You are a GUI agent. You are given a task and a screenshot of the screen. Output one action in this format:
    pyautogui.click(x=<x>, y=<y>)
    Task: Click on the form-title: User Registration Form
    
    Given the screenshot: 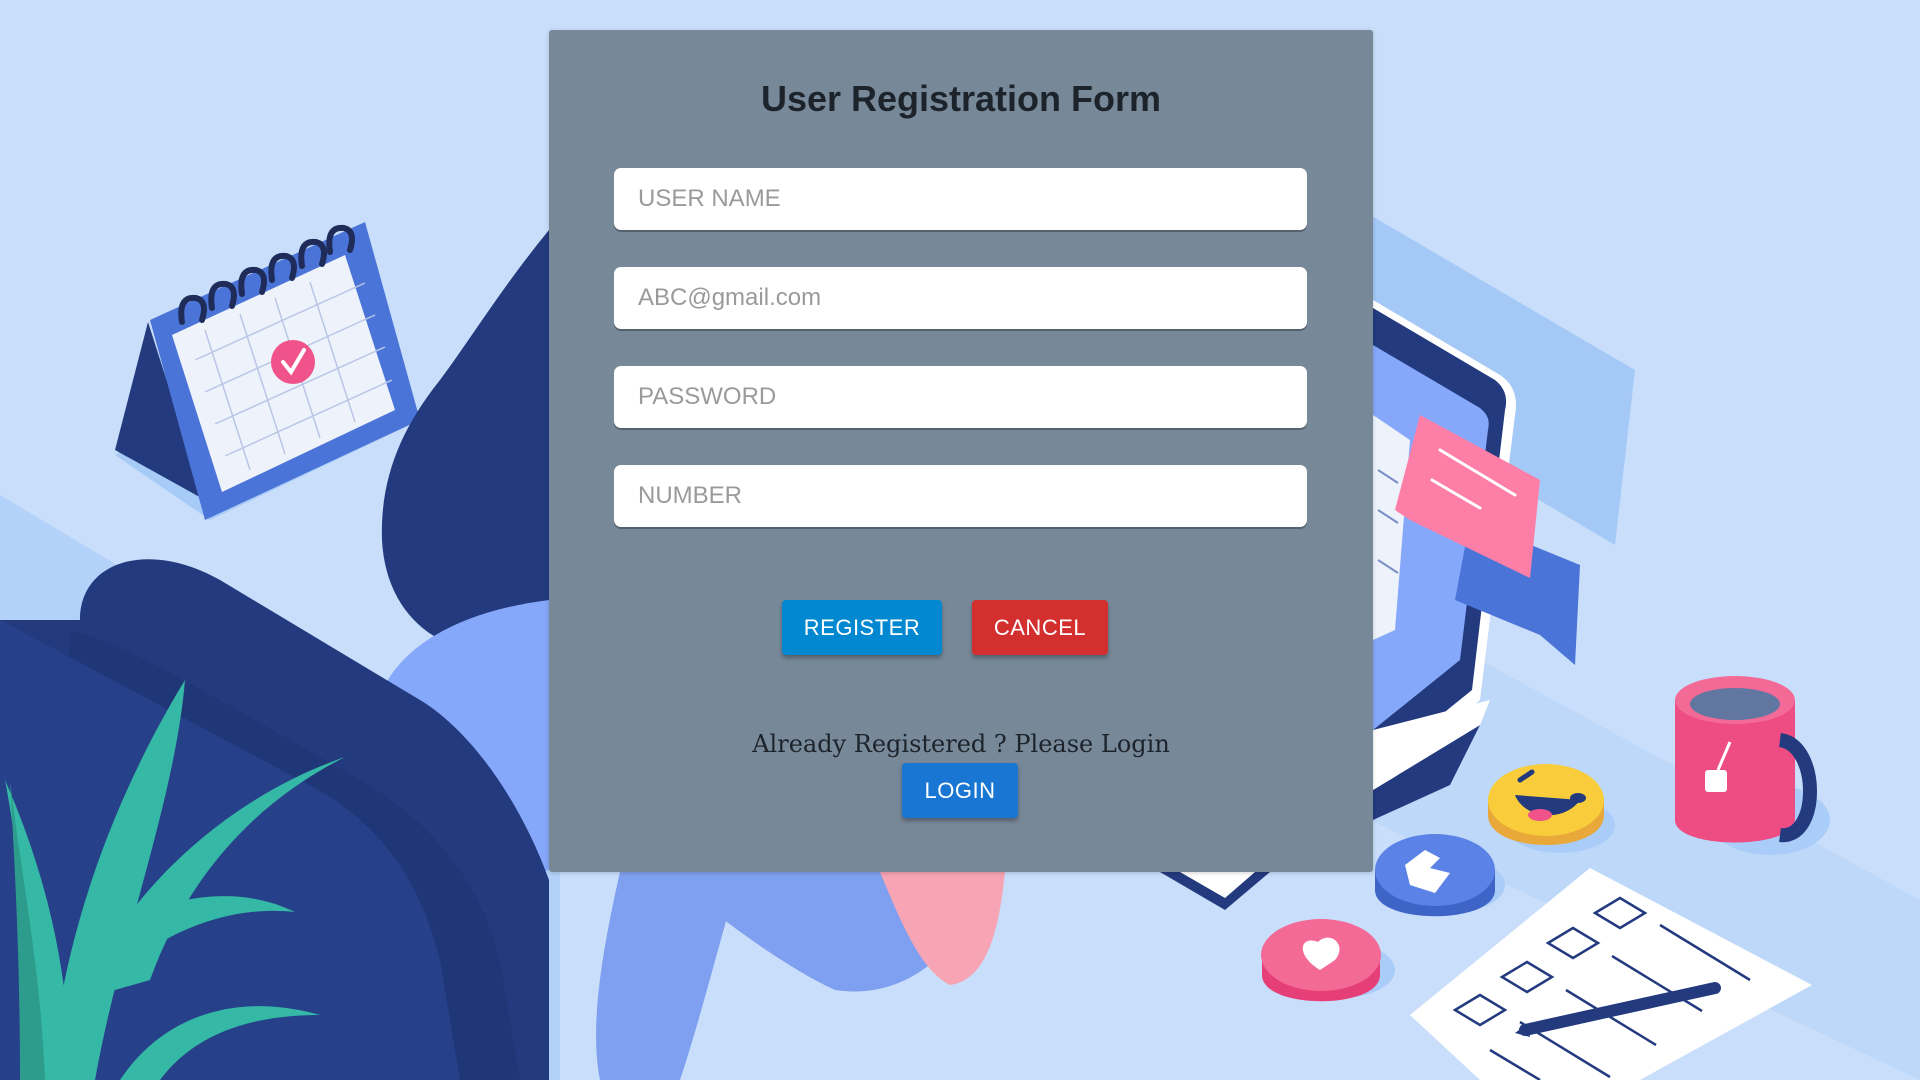 What is the action you would take?
    pyautogui.click(x=961, y=98)
    